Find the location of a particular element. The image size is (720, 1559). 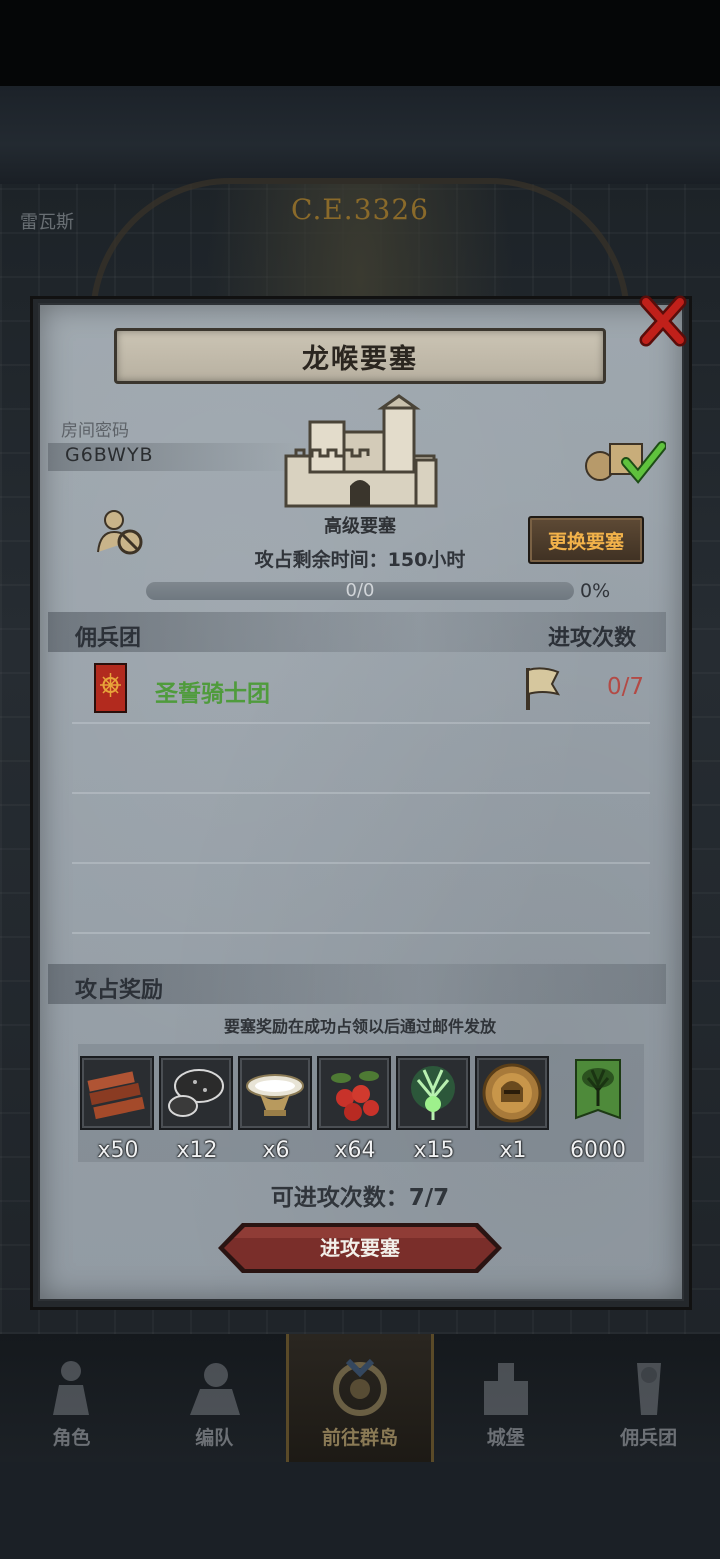

reward-item: x15 is located at coordinates (434, 1109).